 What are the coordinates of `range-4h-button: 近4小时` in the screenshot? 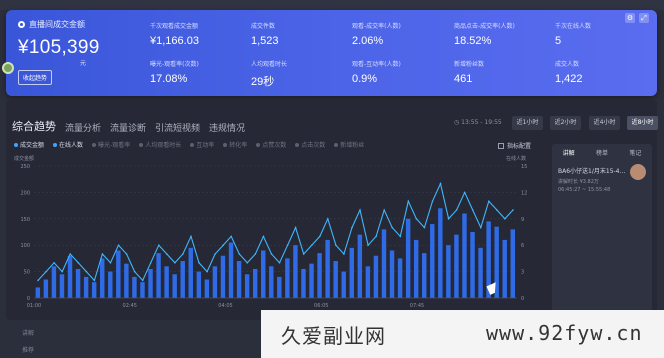 It's located at (604, 123).